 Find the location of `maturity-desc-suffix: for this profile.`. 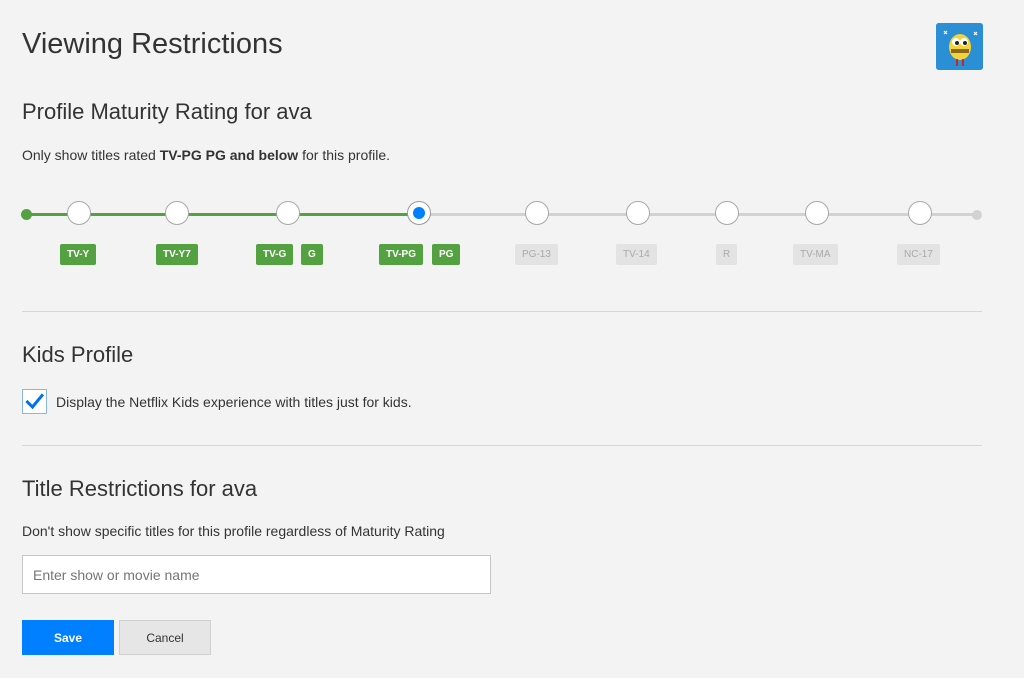

maturity-desc-suffix: for this profile. is located at coordinates (344, 155).